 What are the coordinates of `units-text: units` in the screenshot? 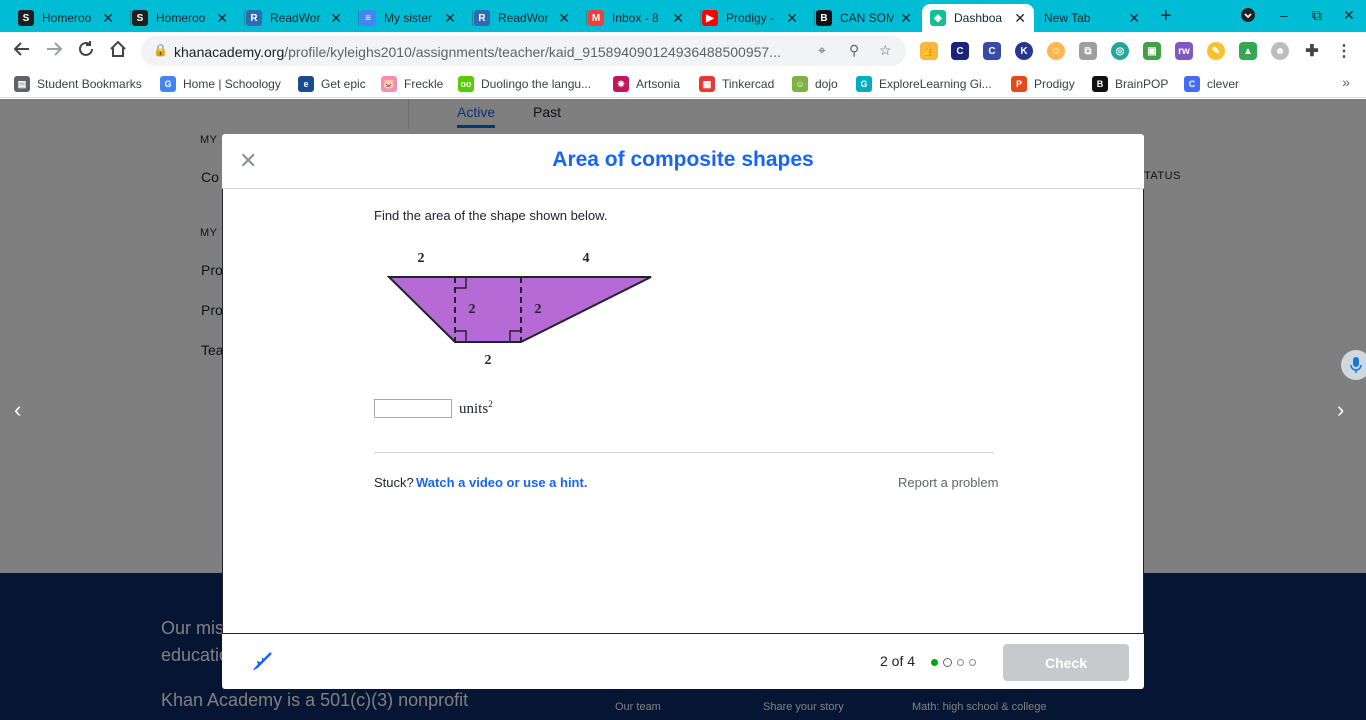 It's located at (474, 409).